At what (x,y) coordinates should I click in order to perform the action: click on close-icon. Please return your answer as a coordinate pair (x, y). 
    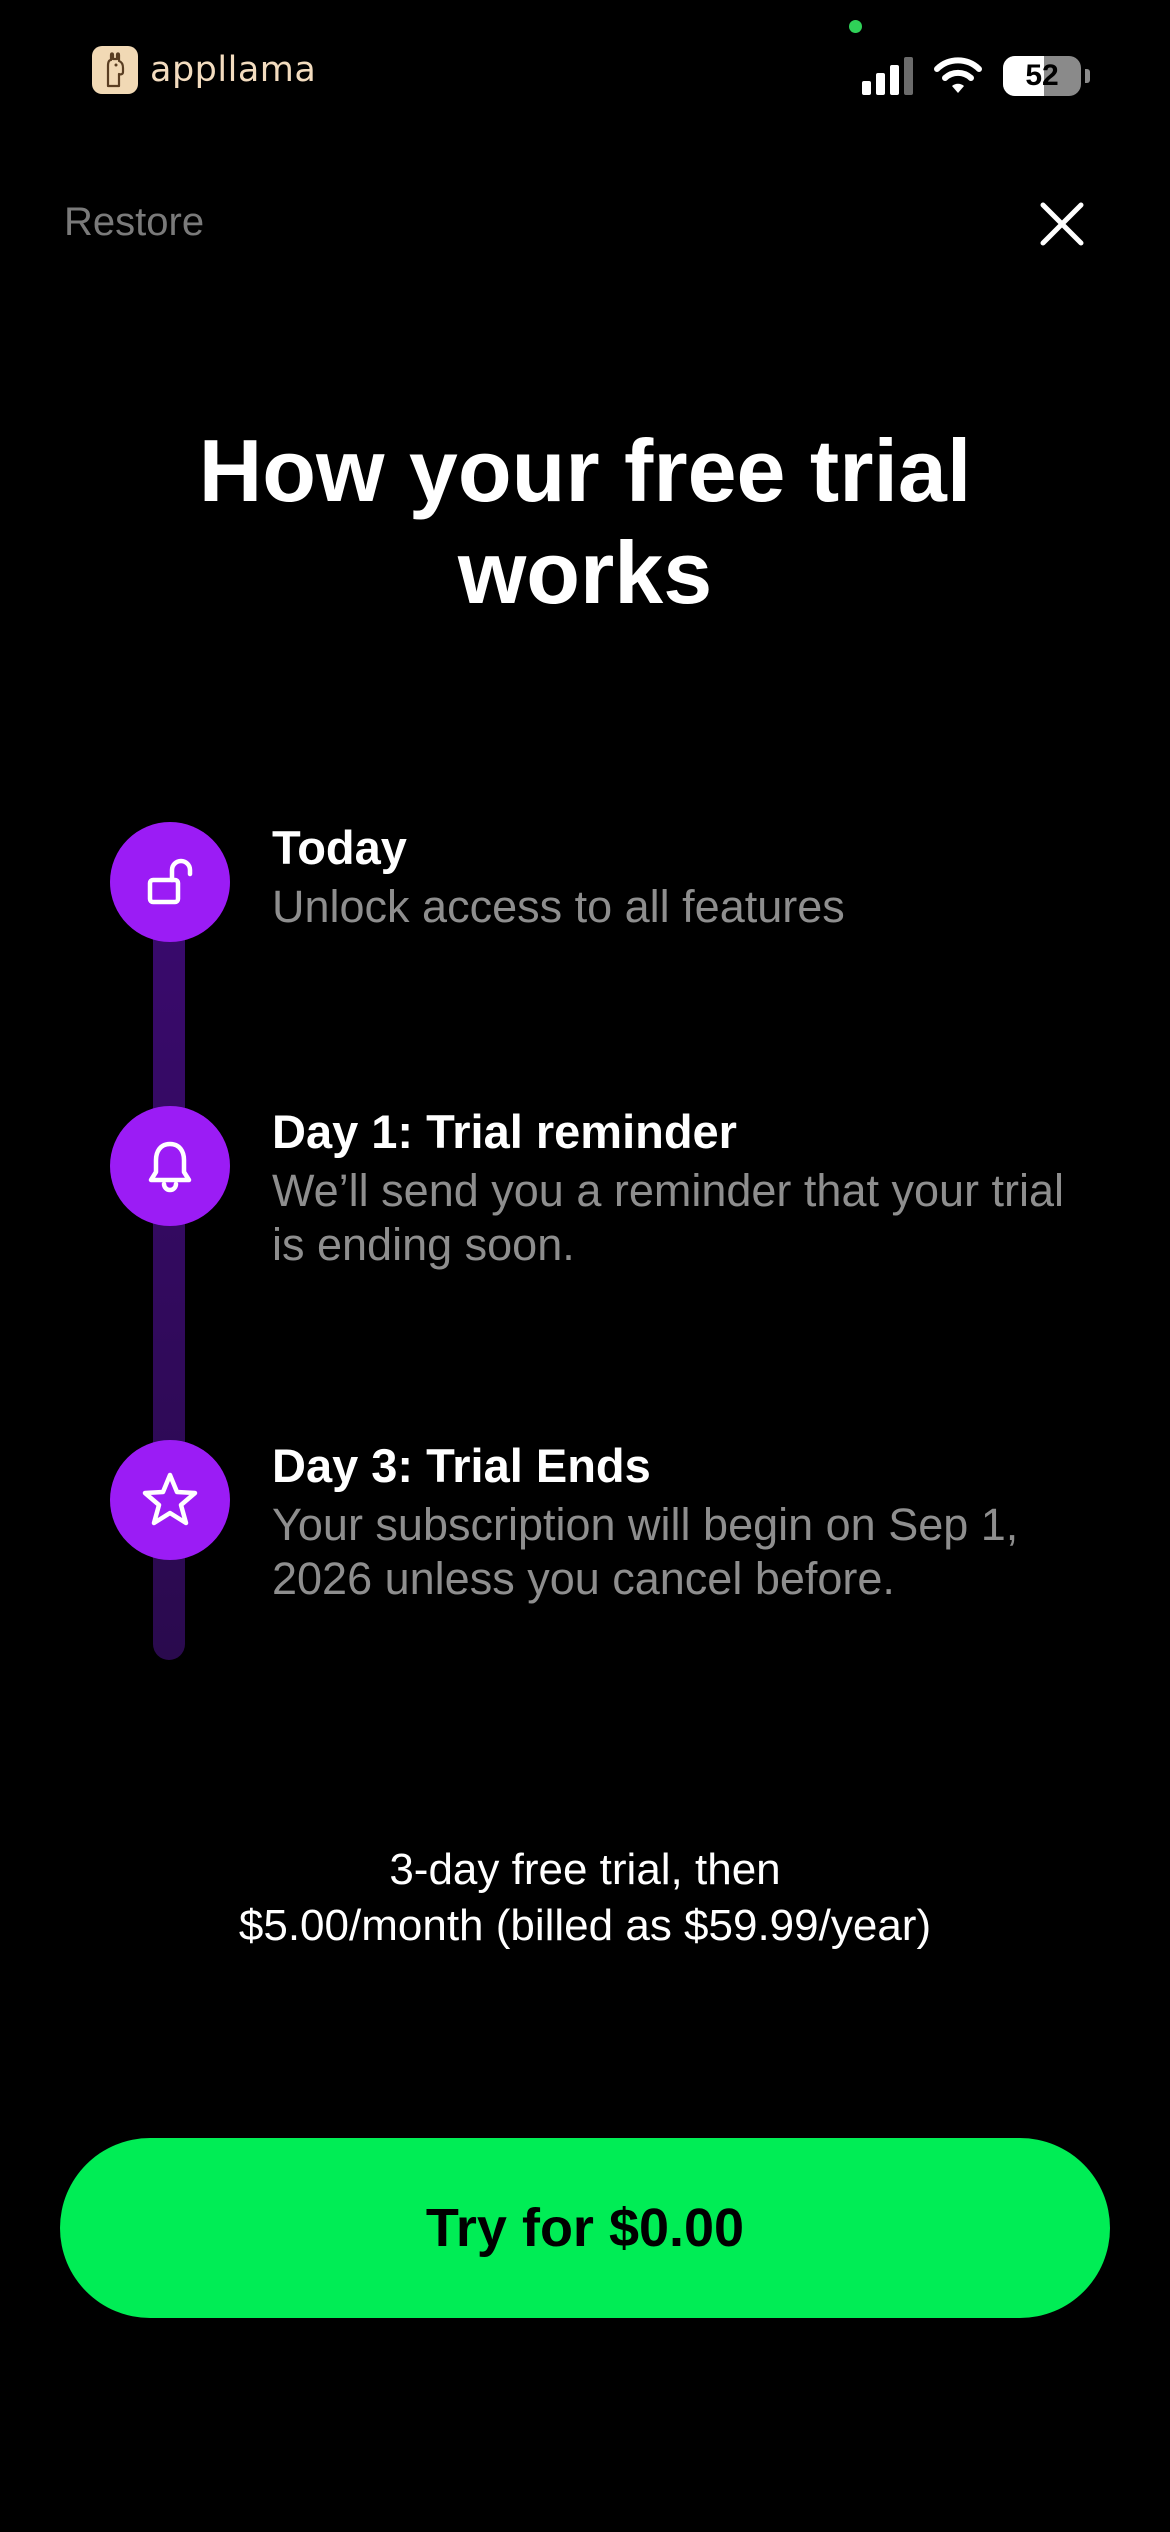
    Looking at the image, I should click on (1062, 224).